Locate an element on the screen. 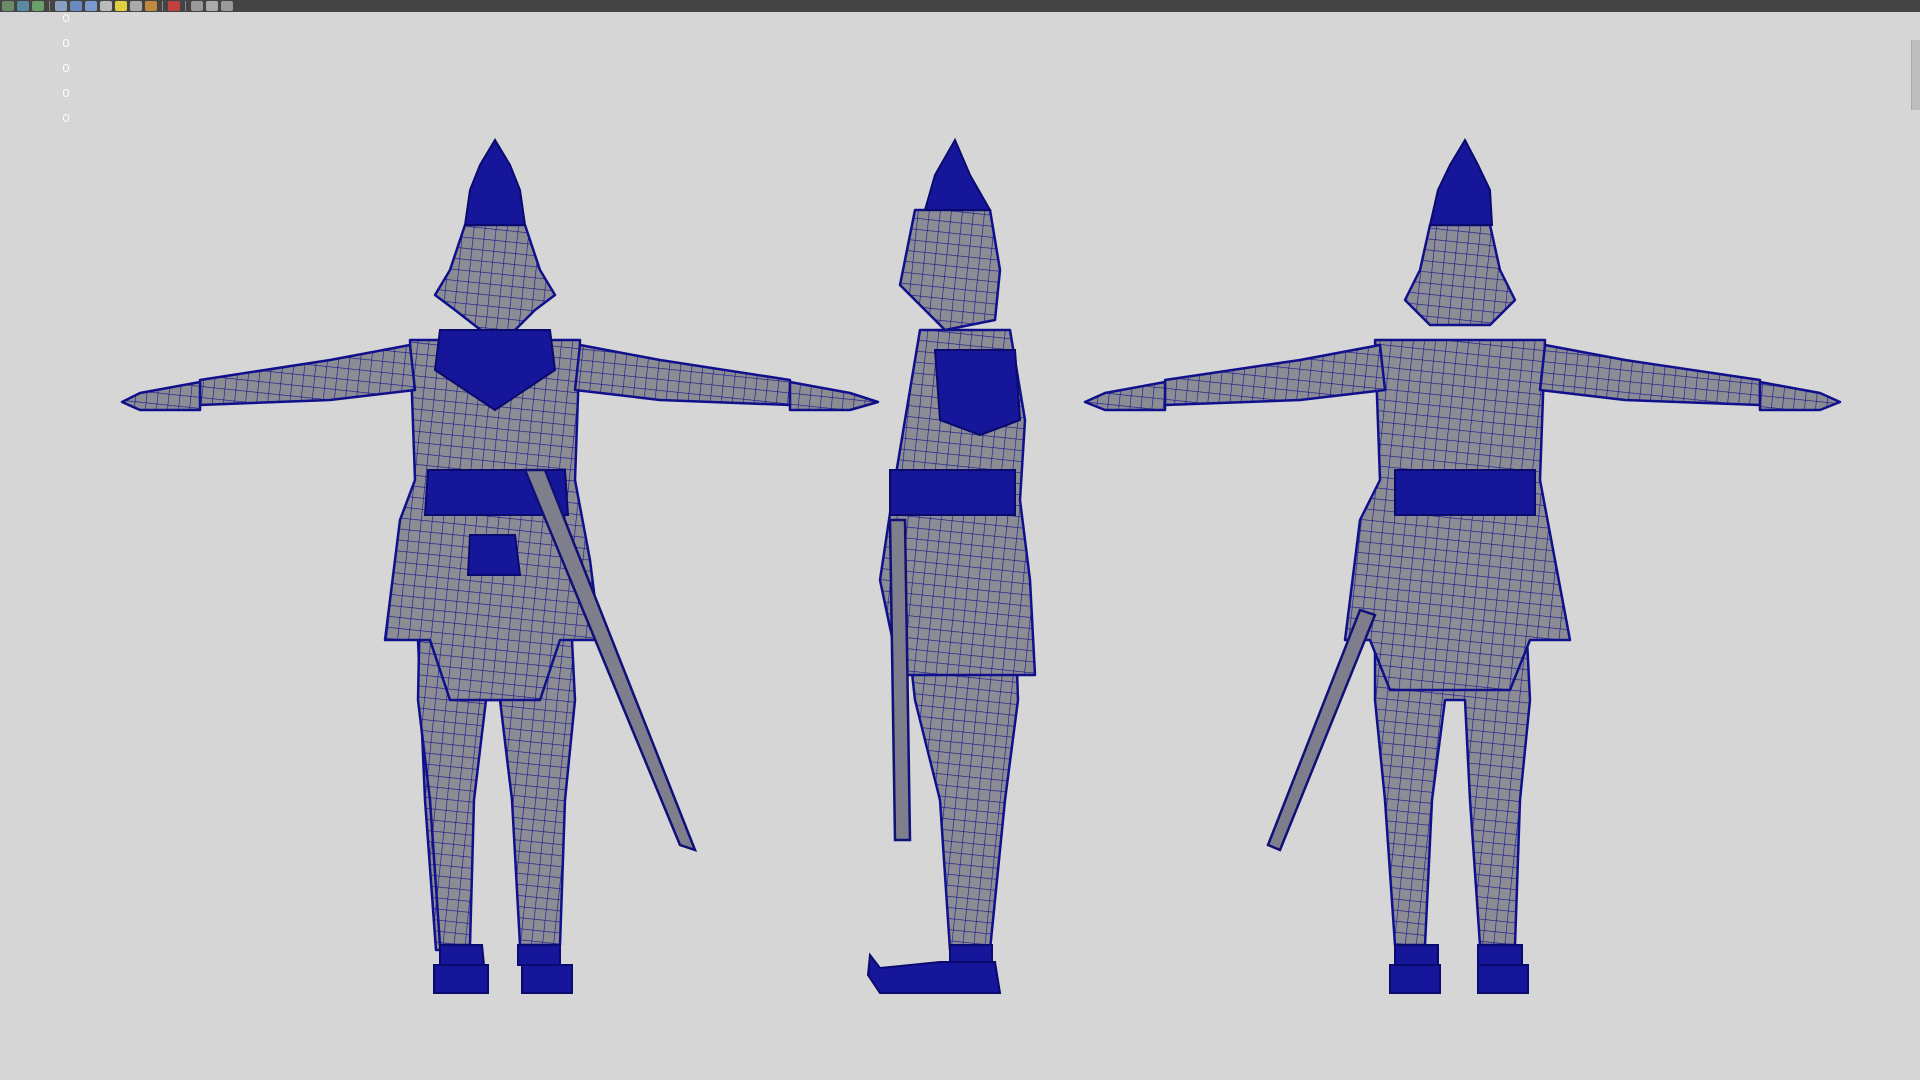 The image size is (1920, 1080). light-bulb-icon is located at coordinates (121, 6).